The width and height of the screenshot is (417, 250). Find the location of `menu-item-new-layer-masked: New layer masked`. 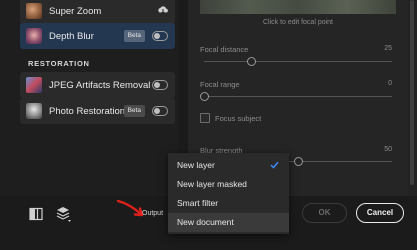

menu-item-new-layer-masked: New layer masked is located at coordinates (228, 184).